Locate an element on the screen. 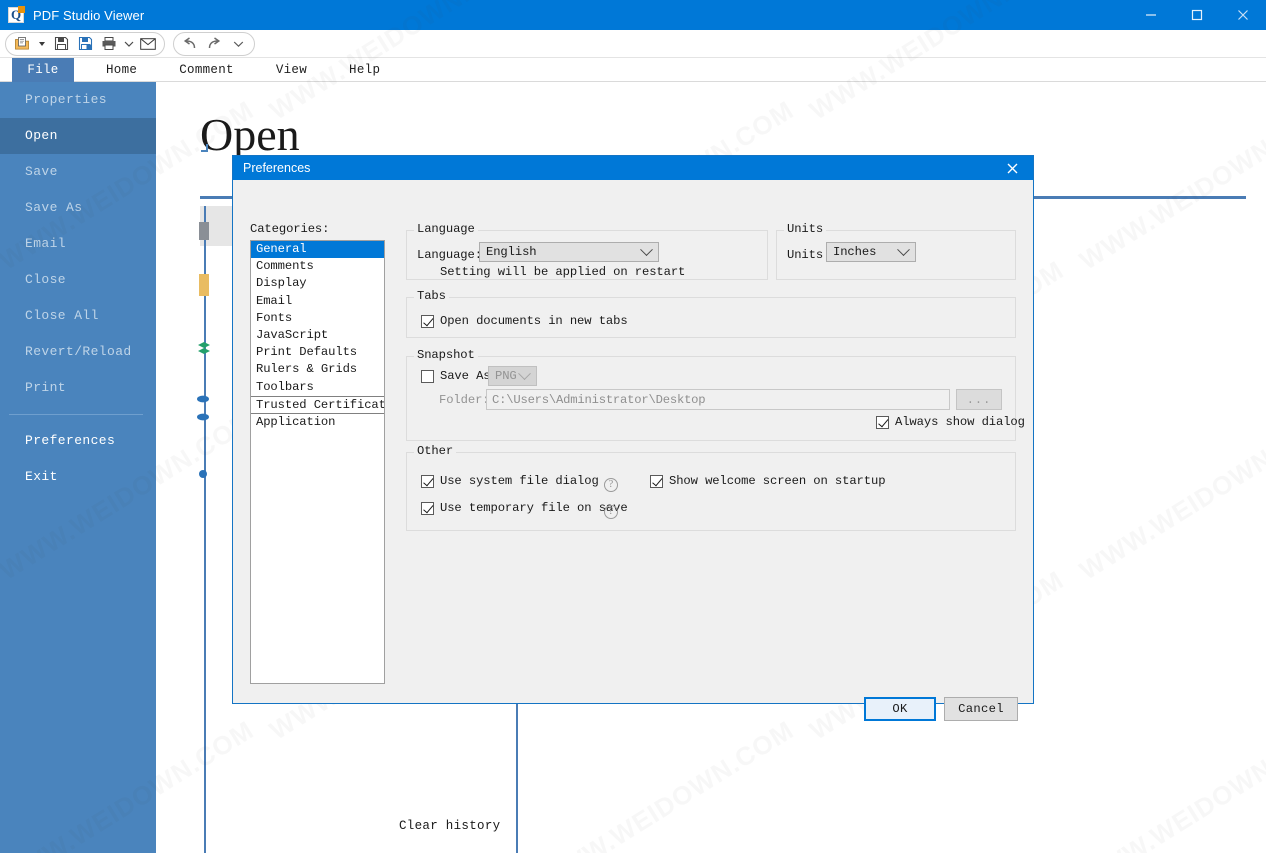 The width and height of the screenshot is (1266, 853). open-documents-in-new-tabs-row: Open documents in new tabs is located at coordinates (524, 321).